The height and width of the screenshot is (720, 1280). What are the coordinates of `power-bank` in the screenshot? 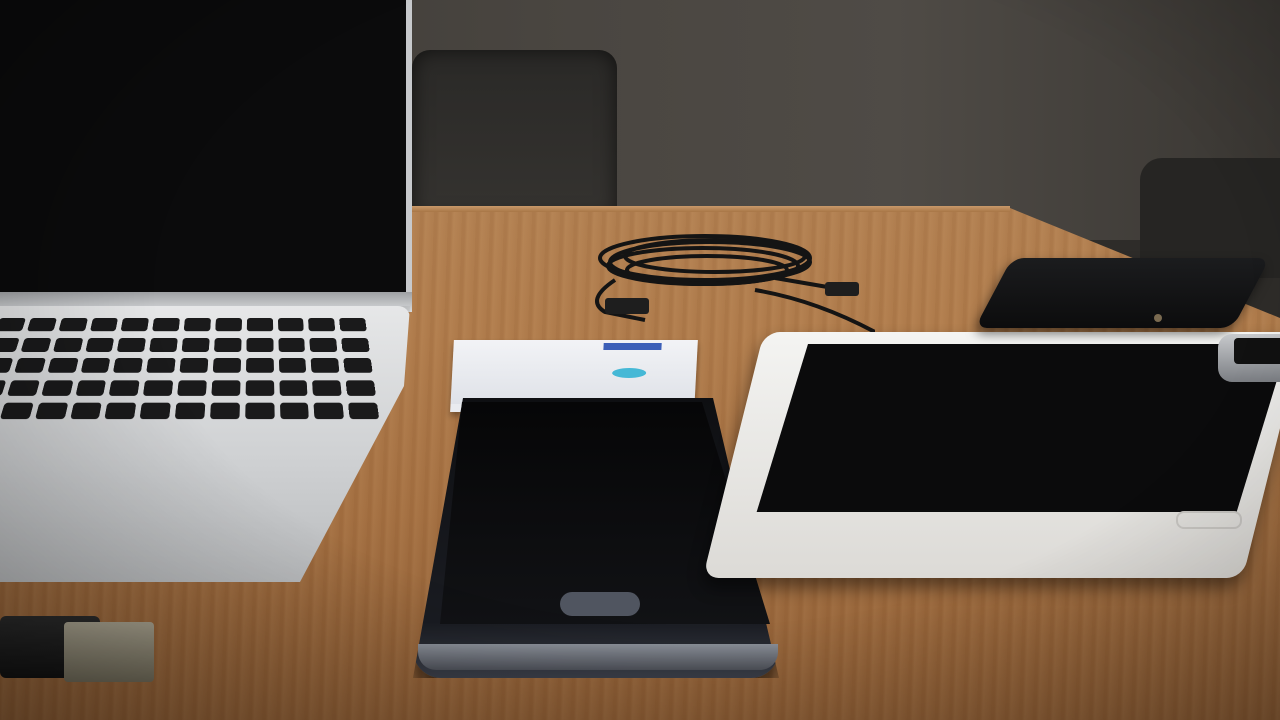 It's located at (1122, 293).